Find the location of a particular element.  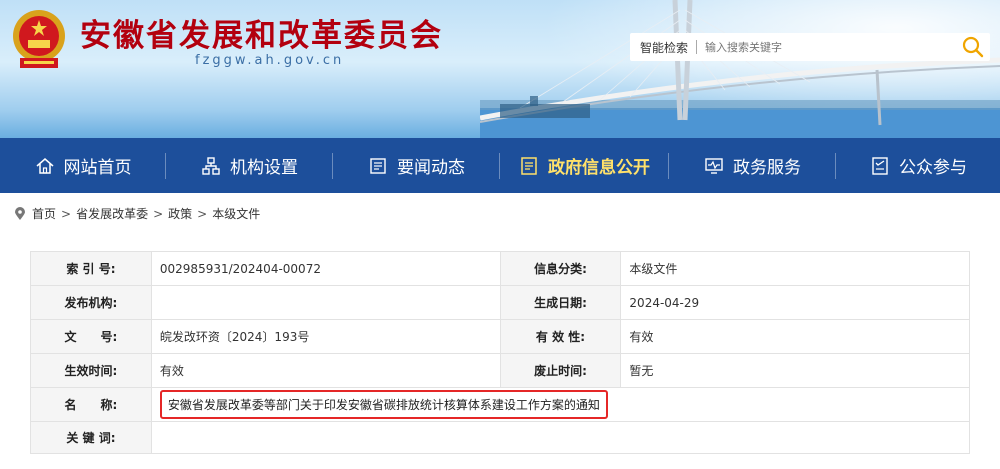

breadcrumb-agency: 省发展改革委 is located at coordinates (112, 213).